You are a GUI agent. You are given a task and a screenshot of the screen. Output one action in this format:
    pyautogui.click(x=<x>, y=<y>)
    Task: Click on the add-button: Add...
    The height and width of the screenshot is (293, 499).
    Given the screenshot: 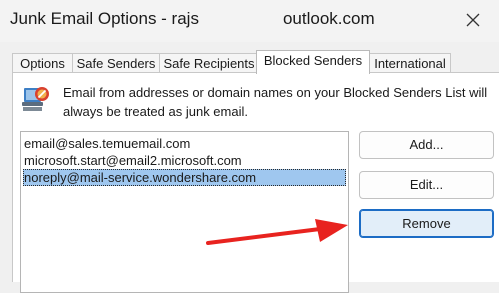 What is the action you would take?
    pyautogui.click(x=426, y=145)
    